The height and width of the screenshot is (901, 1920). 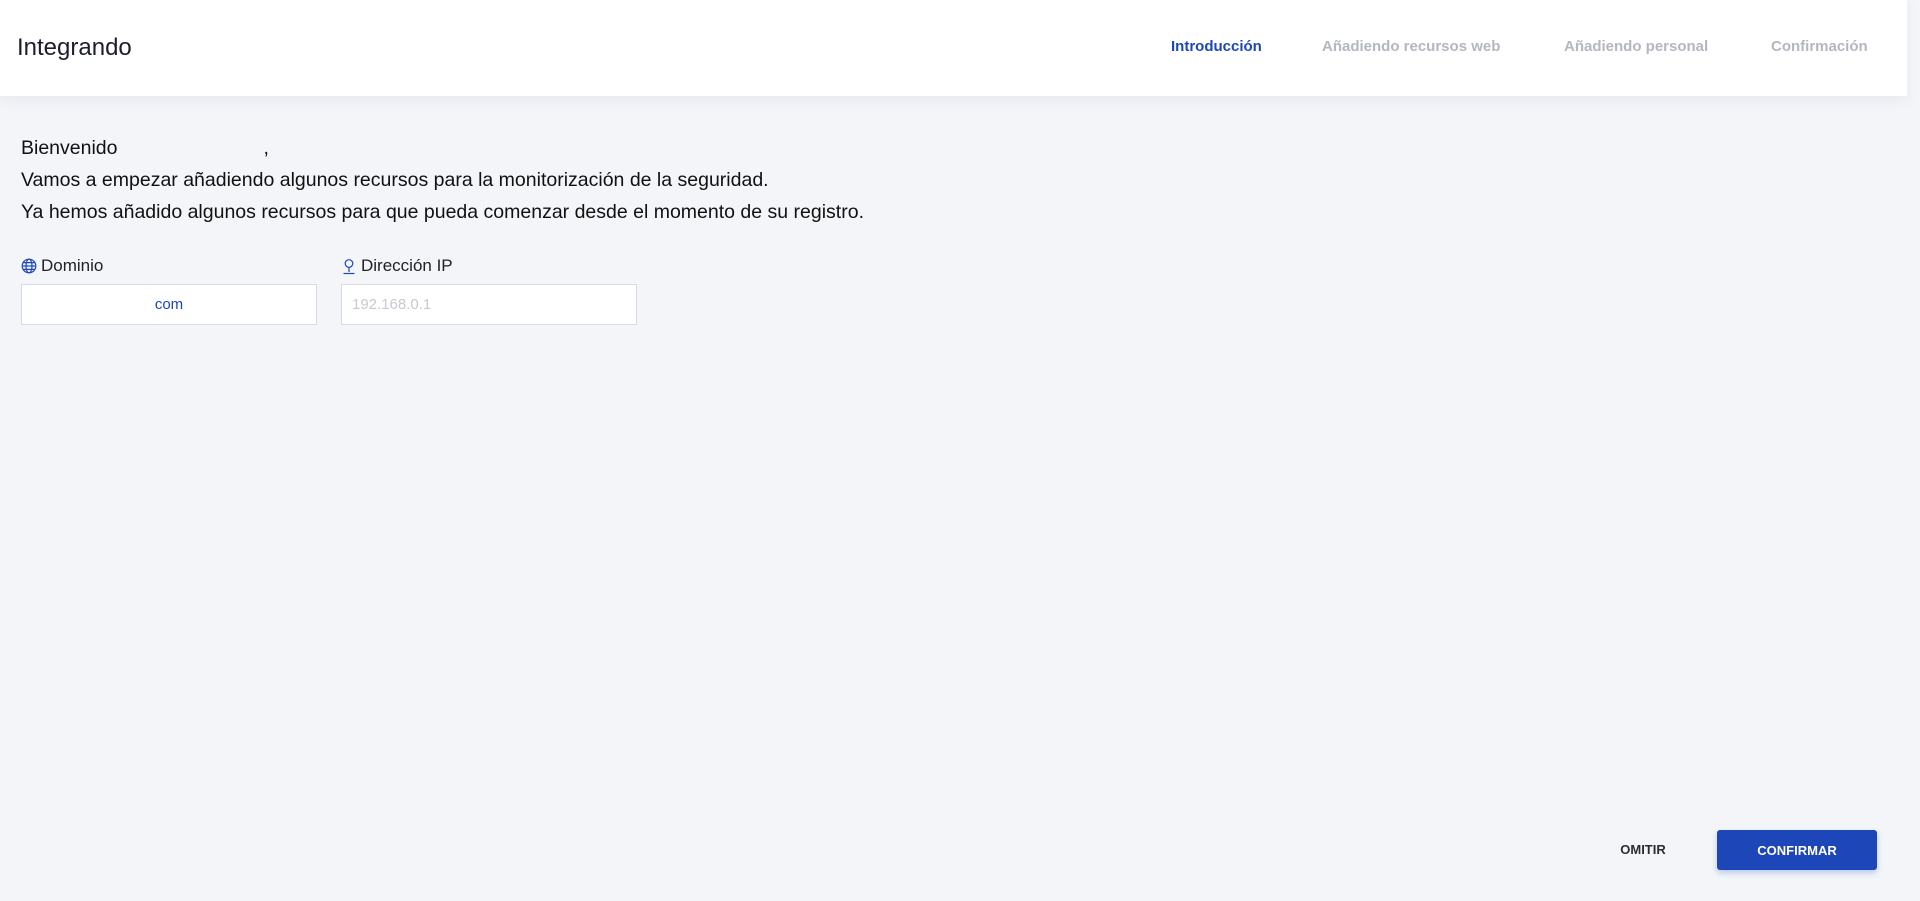 I want to click on welcome-text: Bienvenido, so click(x=69, y=148).